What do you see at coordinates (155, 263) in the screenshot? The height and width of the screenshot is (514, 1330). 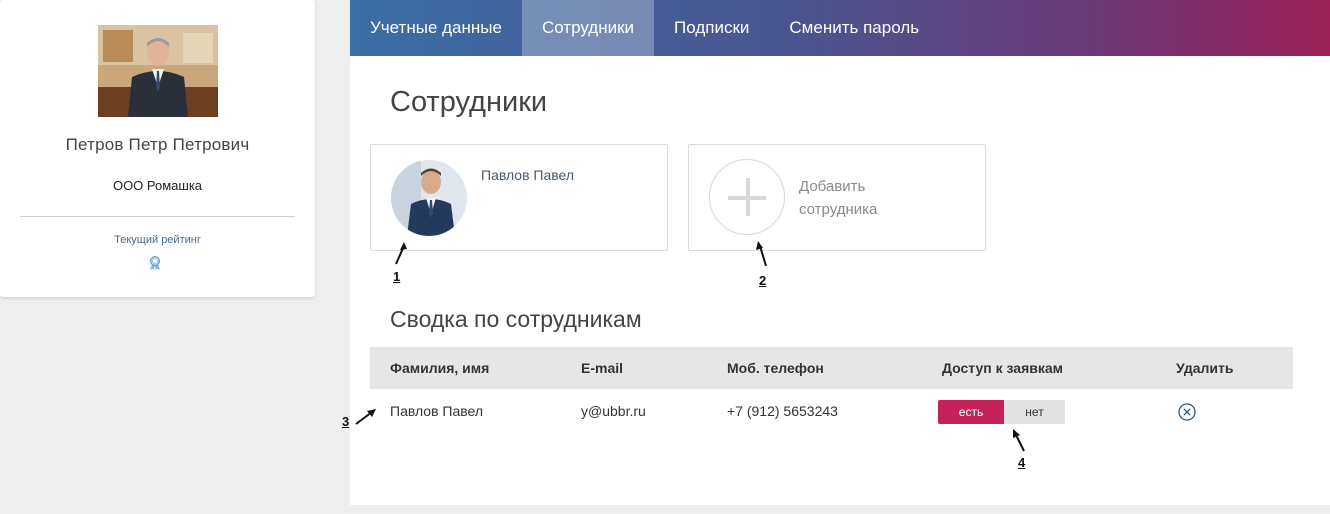 I see `award-ribbon-icon` at bounding box center [155, 263].